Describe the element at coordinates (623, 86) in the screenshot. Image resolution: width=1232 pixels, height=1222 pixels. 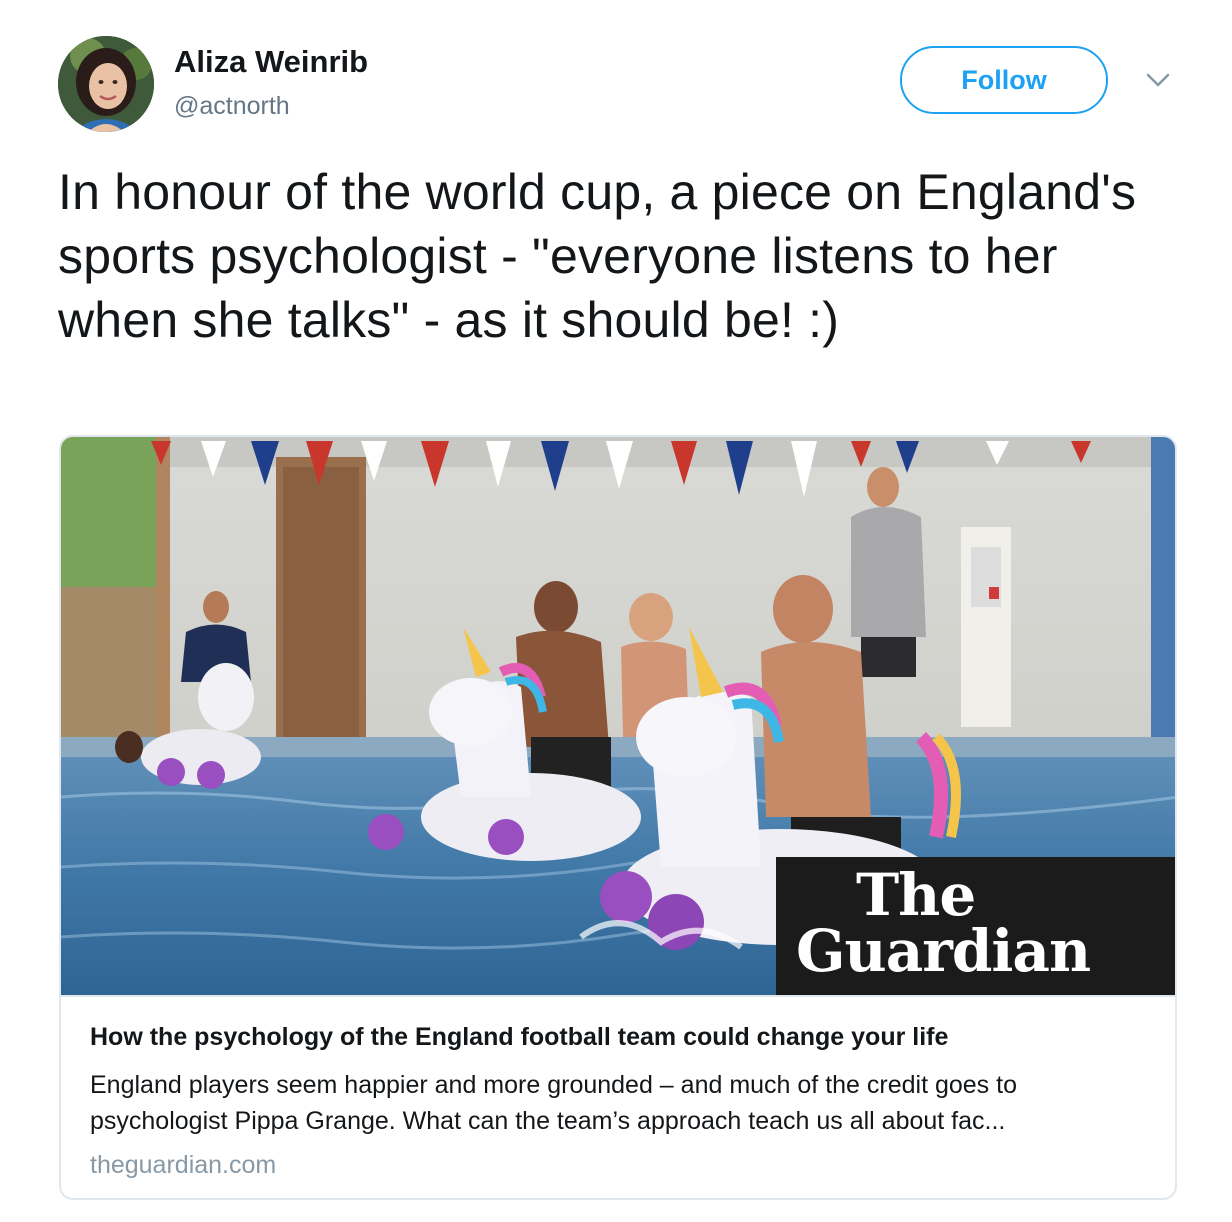
I see `tweet-header: Aliza Weinrib @actnorth Follow` at that location.